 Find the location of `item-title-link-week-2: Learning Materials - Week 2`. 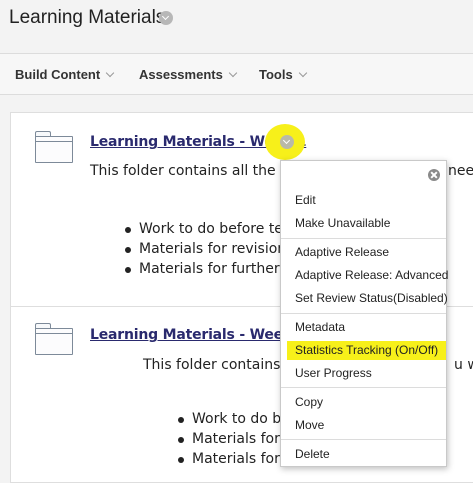

item-title-link-week-2: Learning Materials - Week 2 is located at coordinates (198, 335).